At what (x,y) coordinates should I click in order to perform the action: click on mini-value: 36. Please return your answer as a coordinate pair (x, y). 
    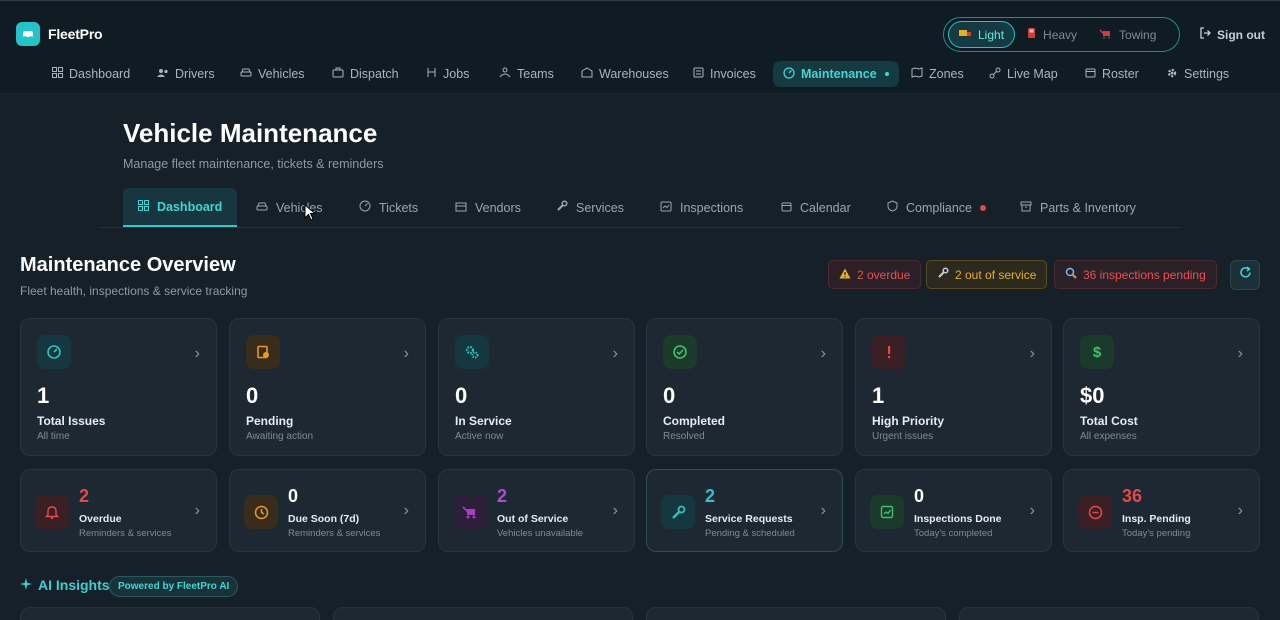
    Looking at the image, I should click on (1132, 496).